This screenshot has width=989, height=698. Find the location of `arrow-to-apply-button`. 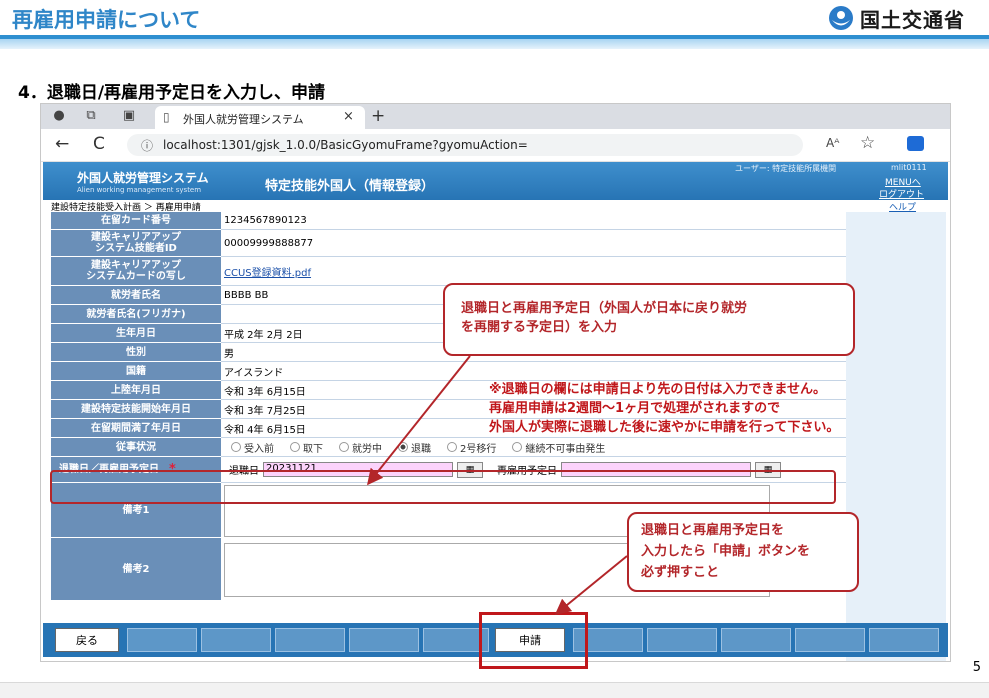

arrow-to-apply-button is located at coordinates (591, 585).